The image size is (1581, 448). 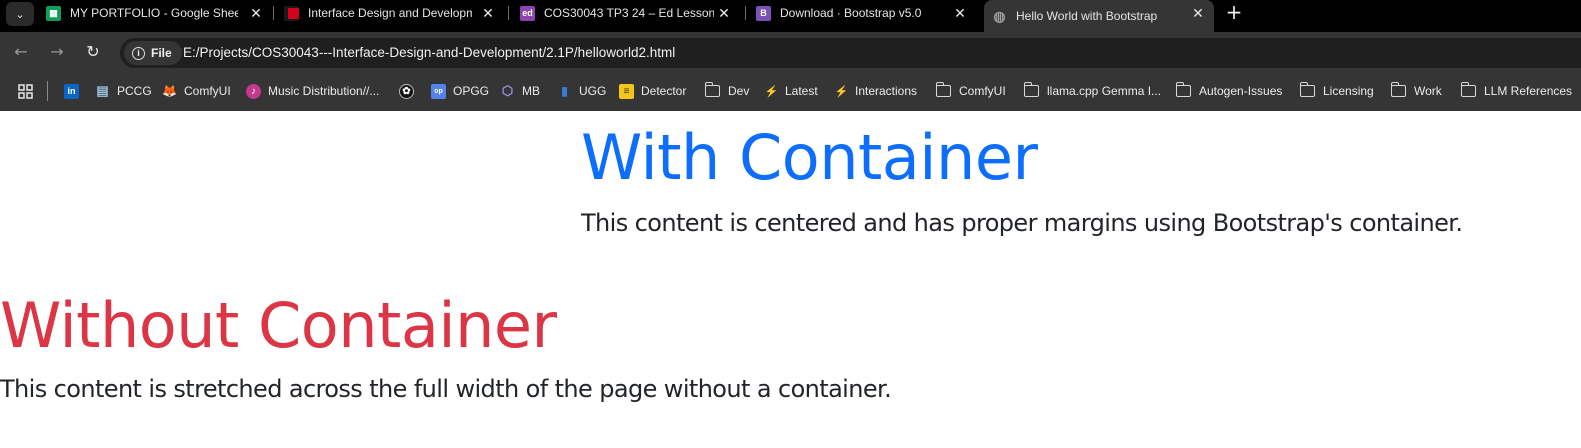 I want to click on bookmark-pccg: ▤ PCCG, so click(x=123, y=91).